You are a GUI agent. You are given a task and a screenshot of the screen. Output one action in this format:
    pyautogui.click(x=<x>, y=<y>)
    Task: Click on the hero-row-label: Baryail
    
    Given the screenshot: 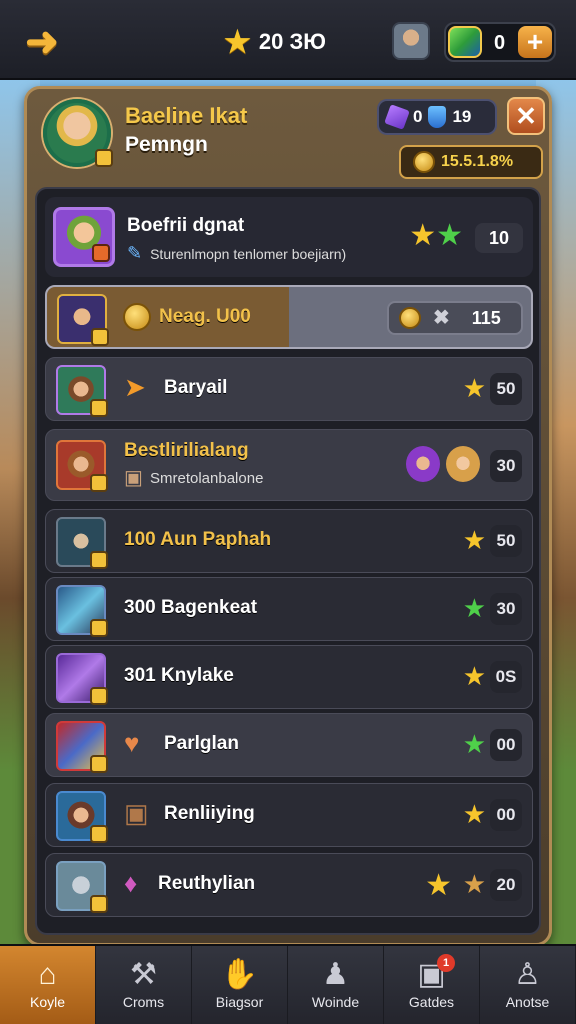 What is the action you would take?
    pyautogui.click(x=196, y=387)
    